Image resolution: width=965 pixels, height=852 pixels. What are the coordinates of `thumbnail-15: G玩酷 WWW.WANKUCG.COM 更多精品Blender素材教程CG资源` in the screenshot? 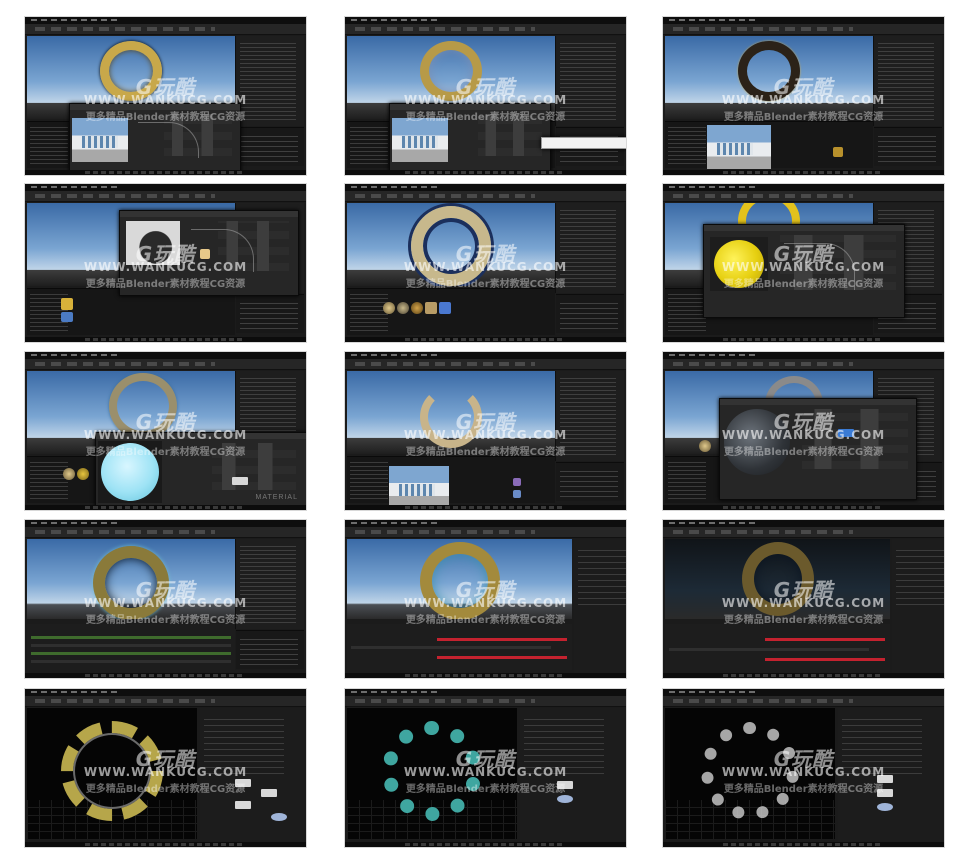 It's located at (803, 768).